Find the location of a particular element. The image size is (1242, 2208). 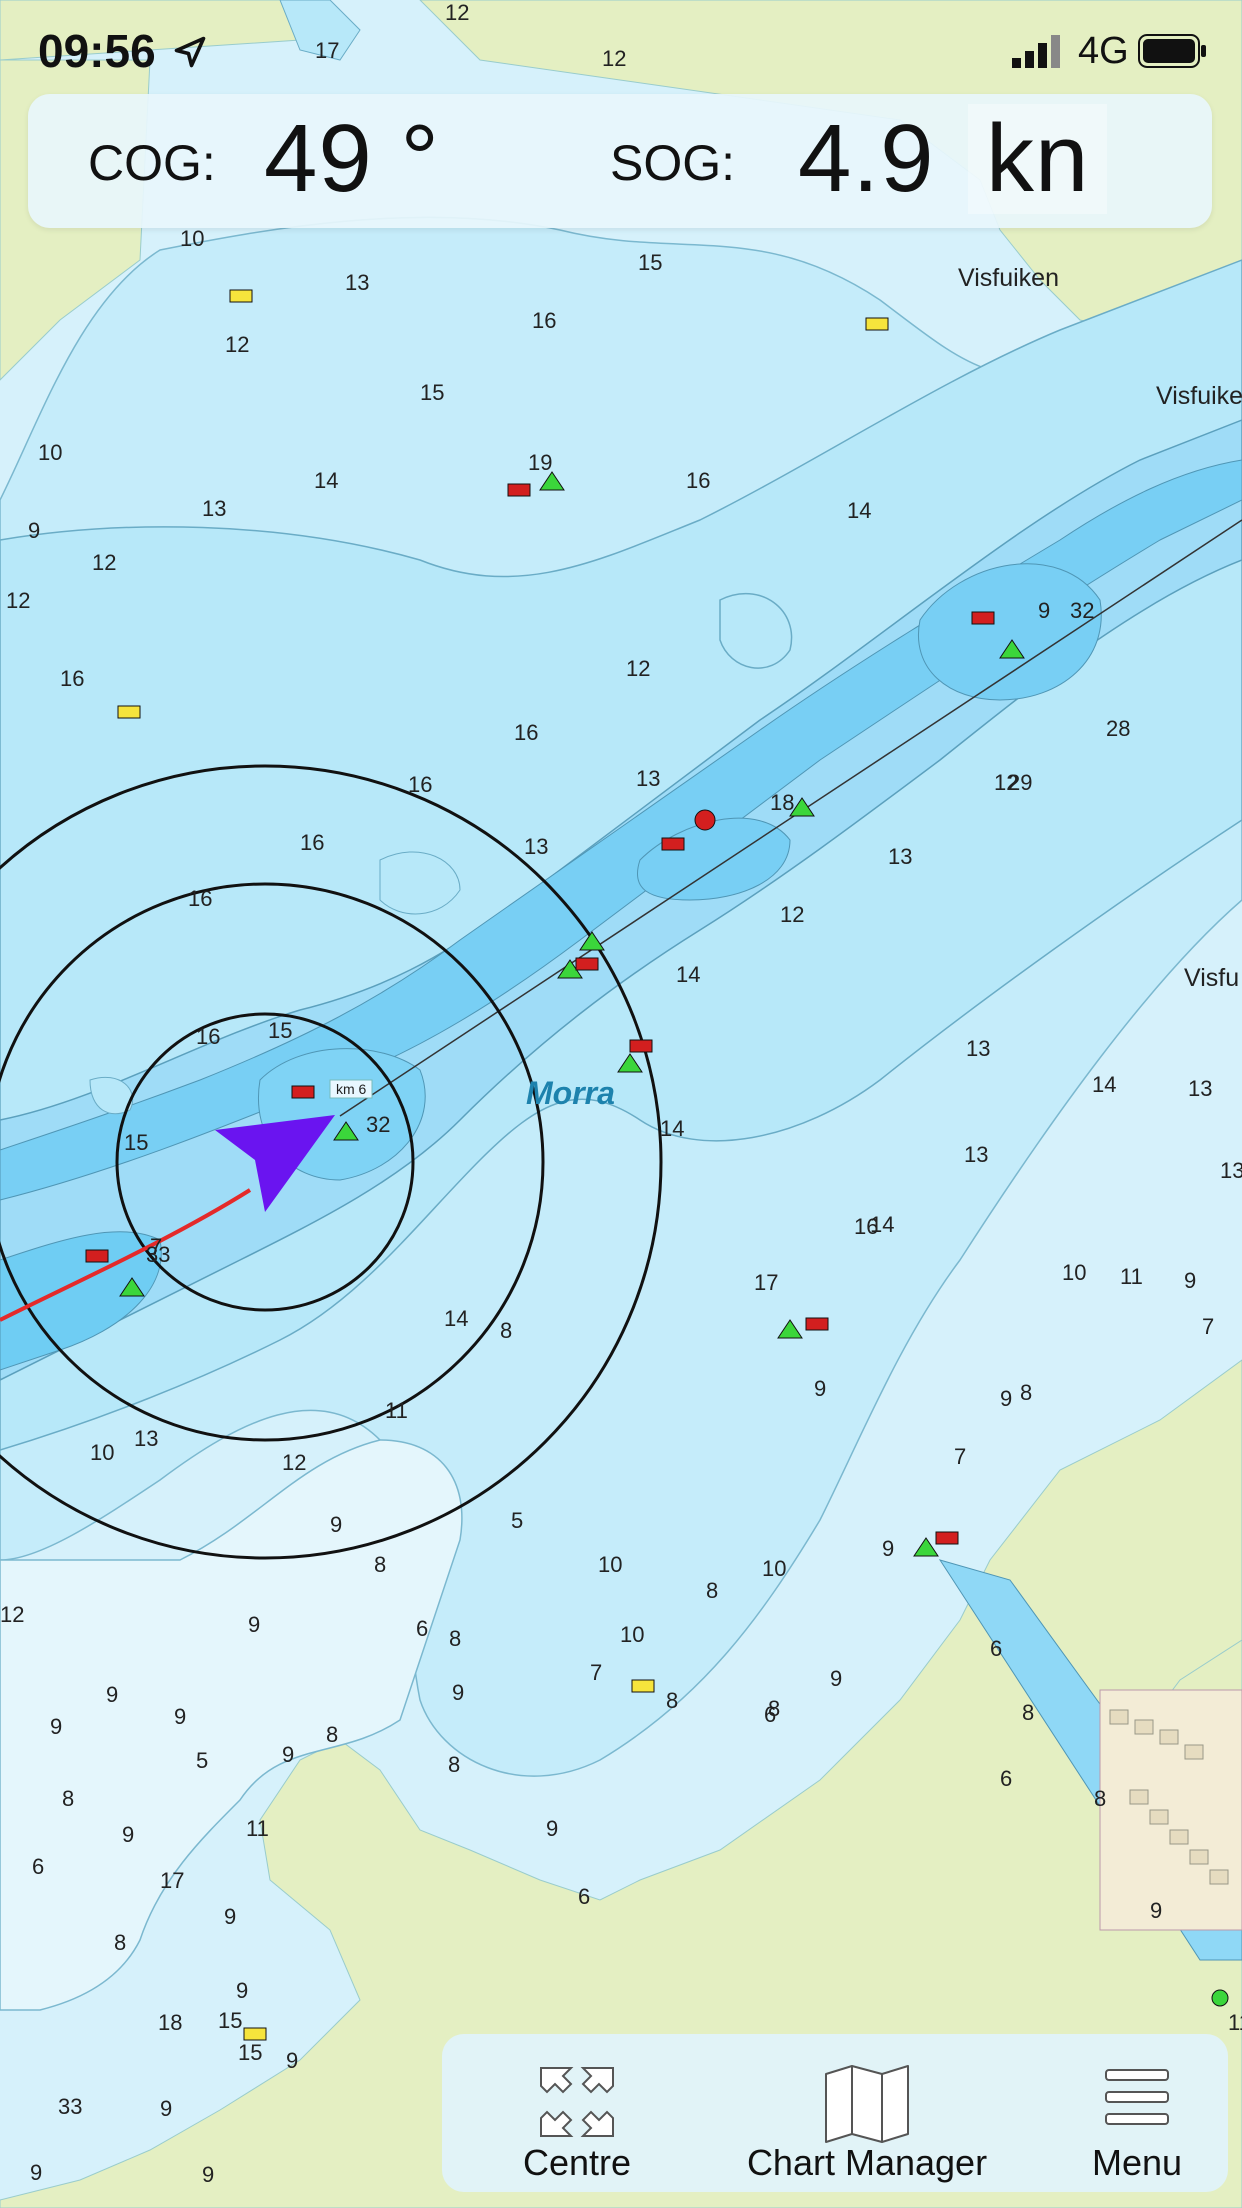

depth-sounding: 32 is located at coordinates (378, 1124).